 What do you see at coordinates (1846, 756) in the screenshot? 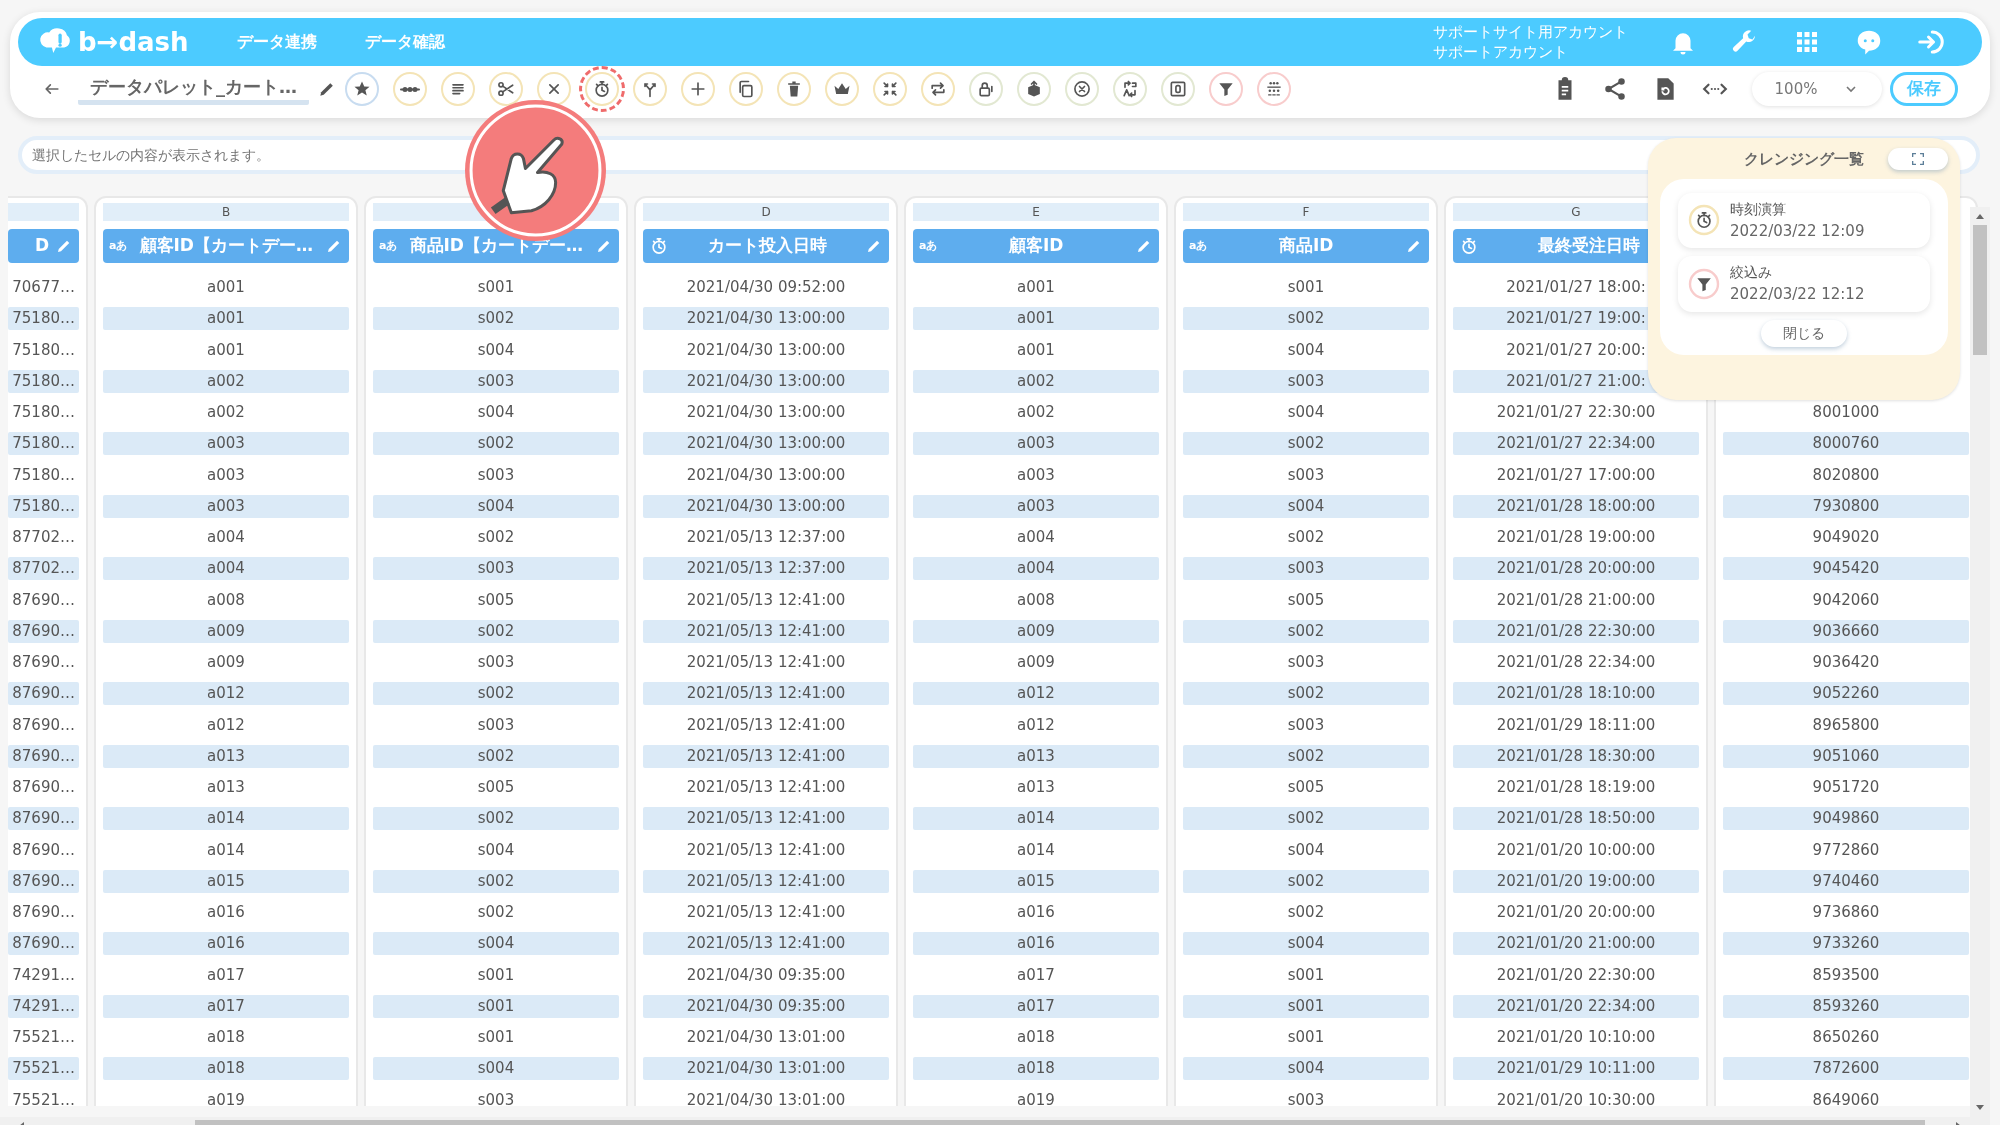
I see `table-cell: 9051060` at bounding box center [1846, 756].